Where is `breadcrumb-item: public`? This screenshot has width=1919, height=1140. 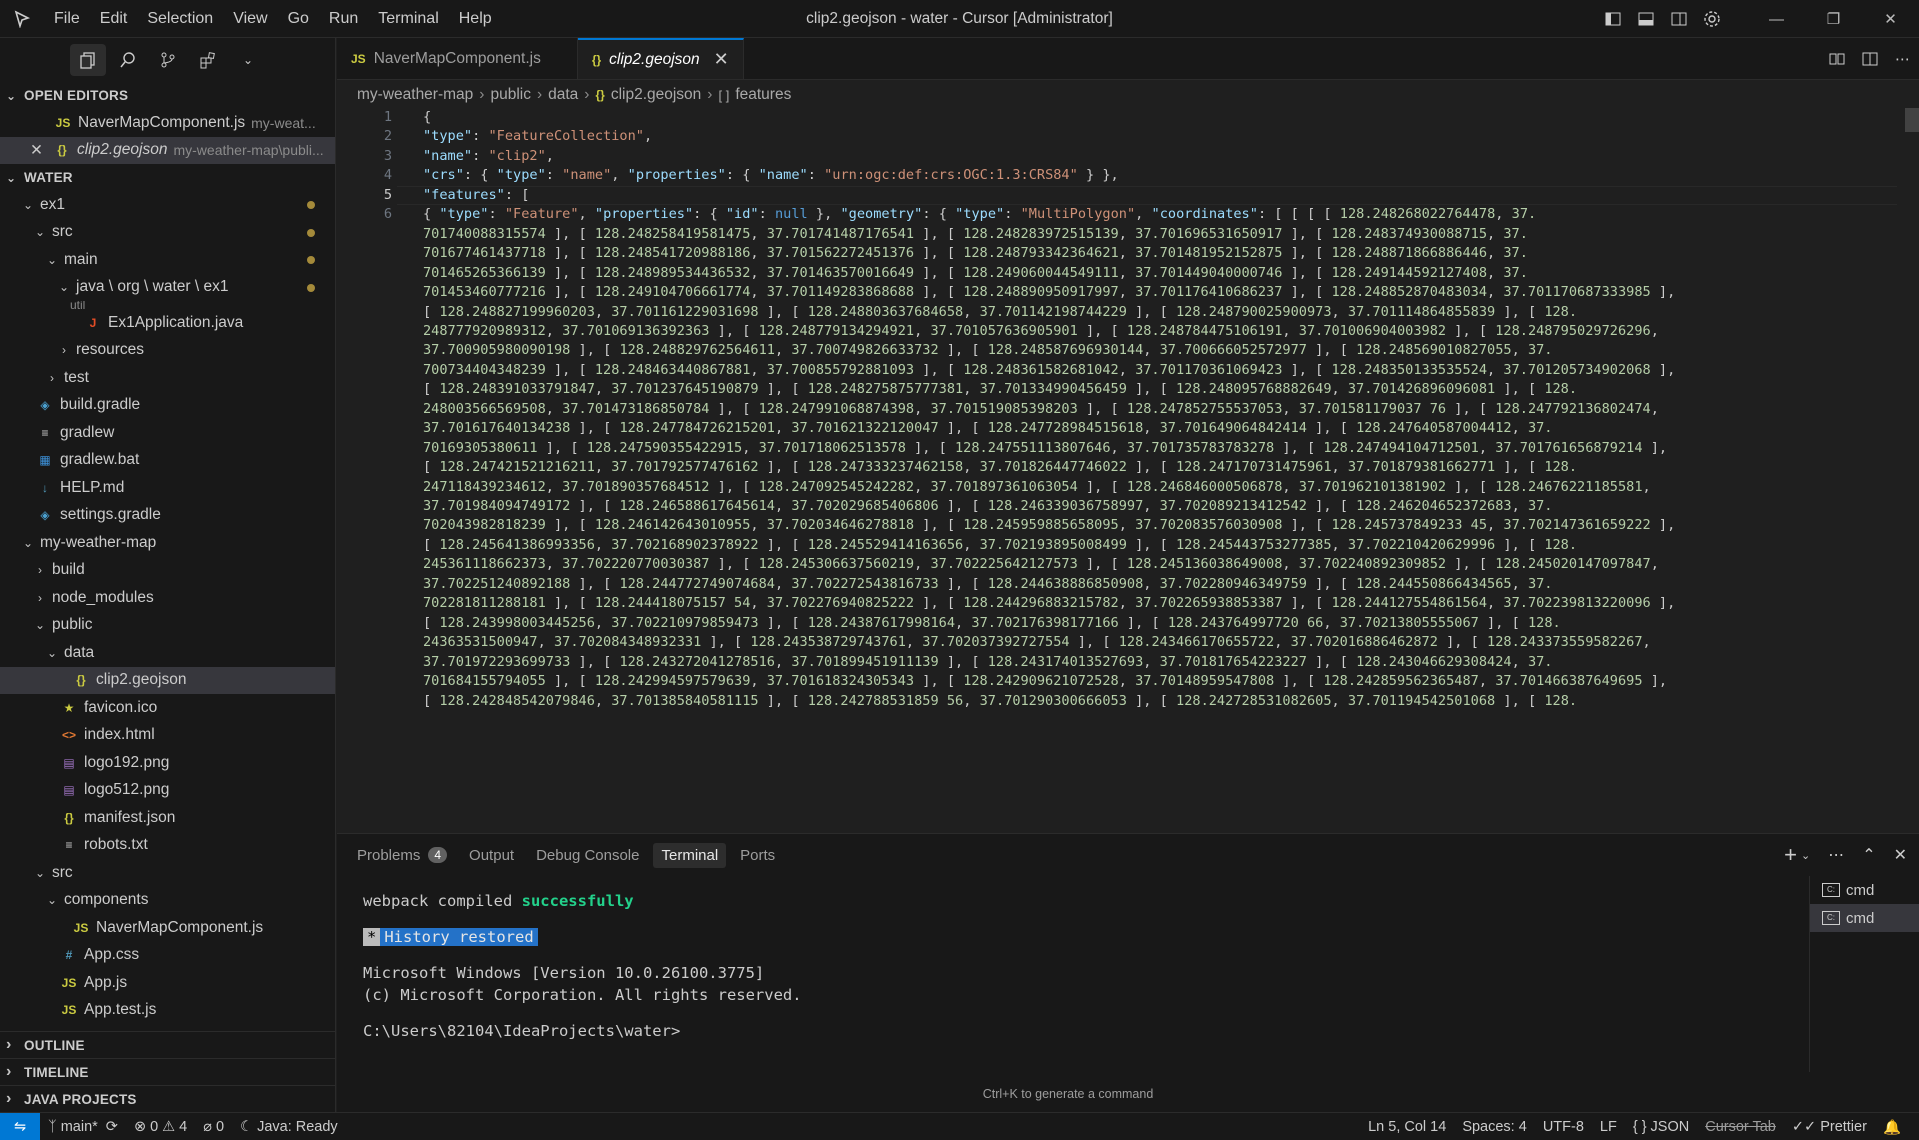
breadcrumb-item: public is located at coordinates (510, 95).